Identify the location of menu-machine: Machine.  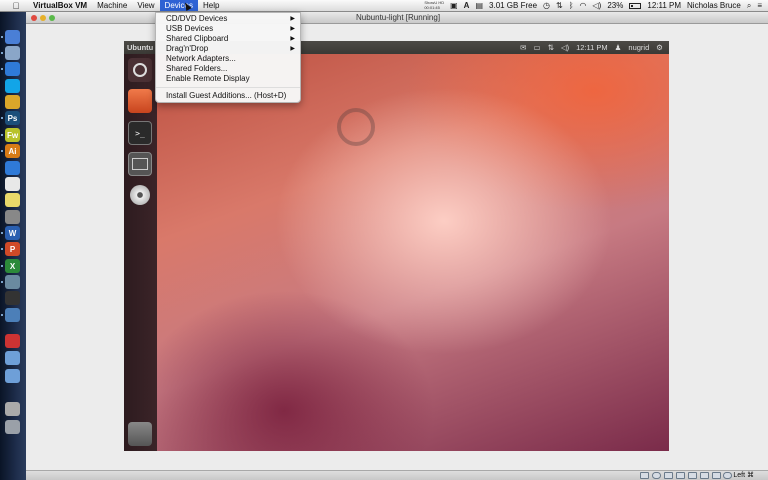
(112, 5).